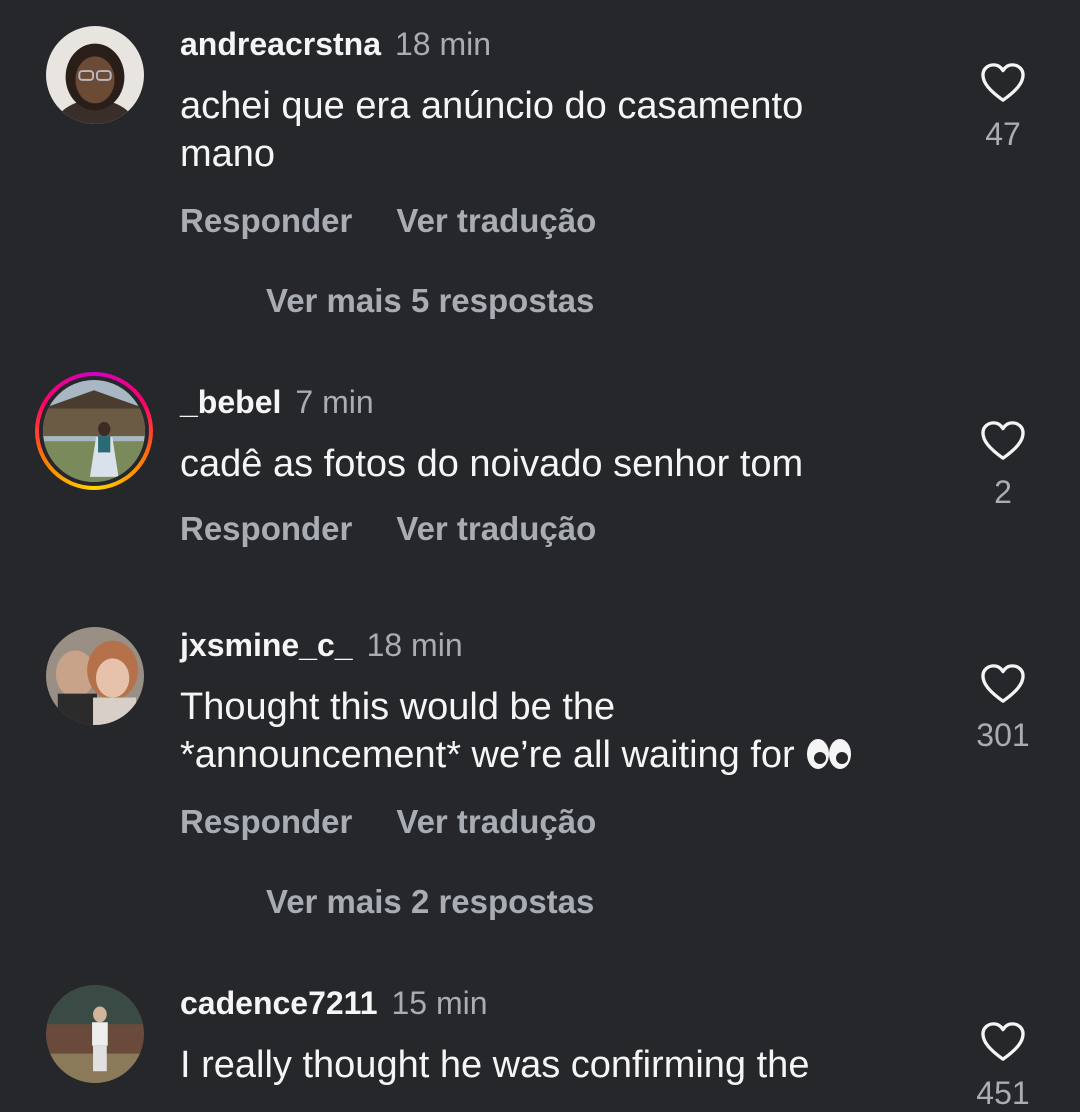 The width and height of the screenshot is (1080, 1112). What do you see at coordinates (492, 130) in the screenshot?
I see `comment-text: achei que era anúncio do casamento mano` at bounding box center [492, 130].